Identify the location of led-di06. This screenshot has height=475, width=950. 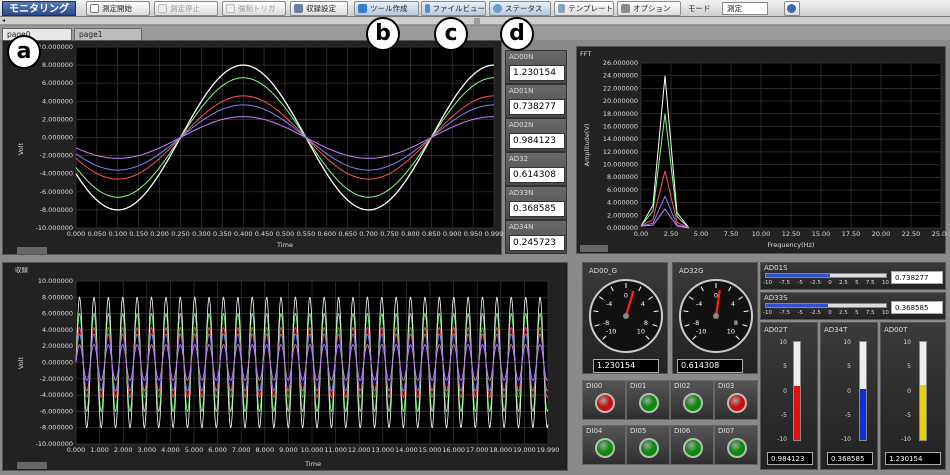
(693, 448).